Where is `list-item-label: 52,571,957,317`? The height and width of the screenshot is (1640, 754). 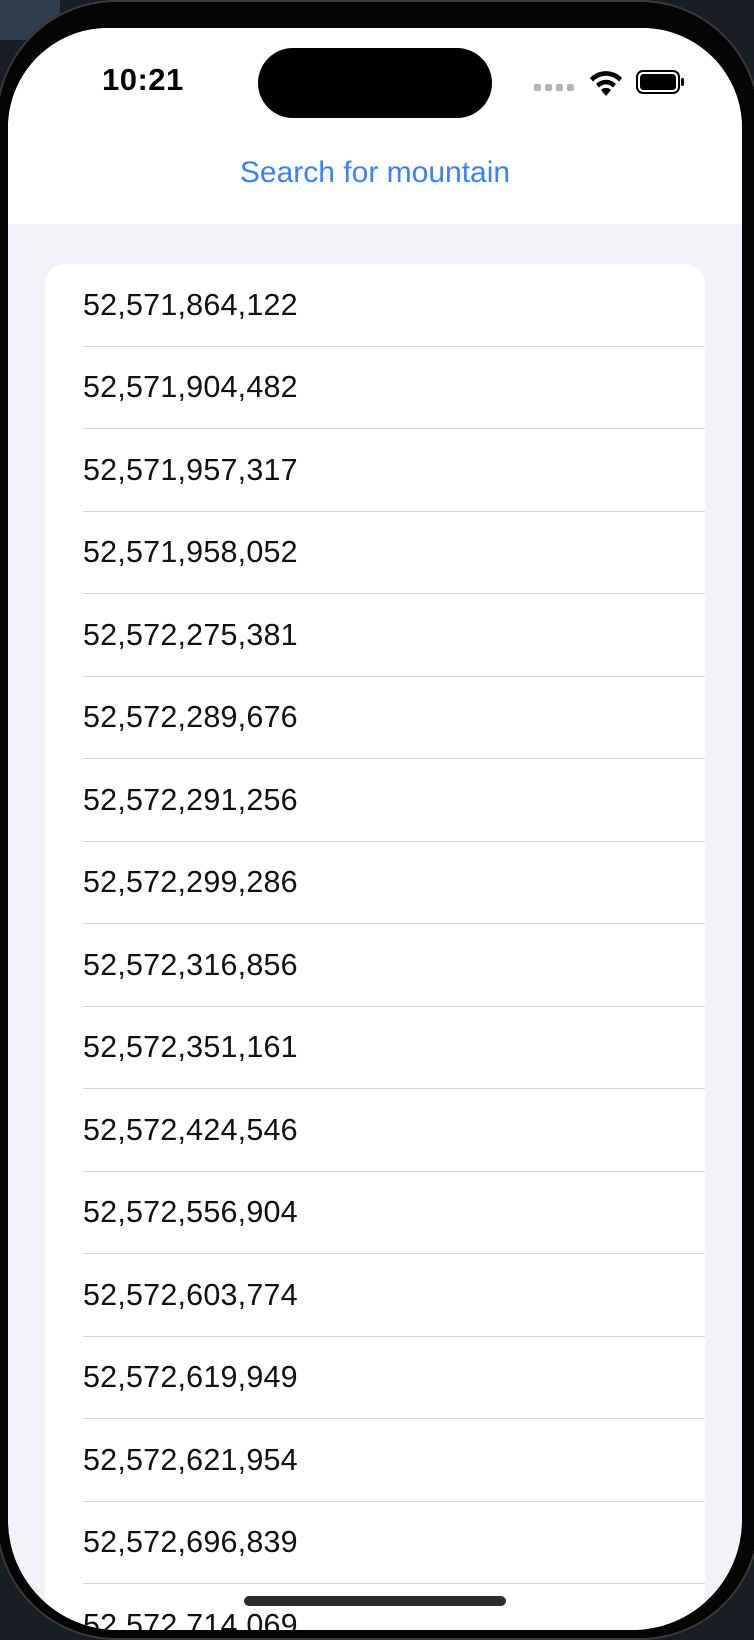 list-item-label: 52,571,957,317 is located at coordinates (190, 469).